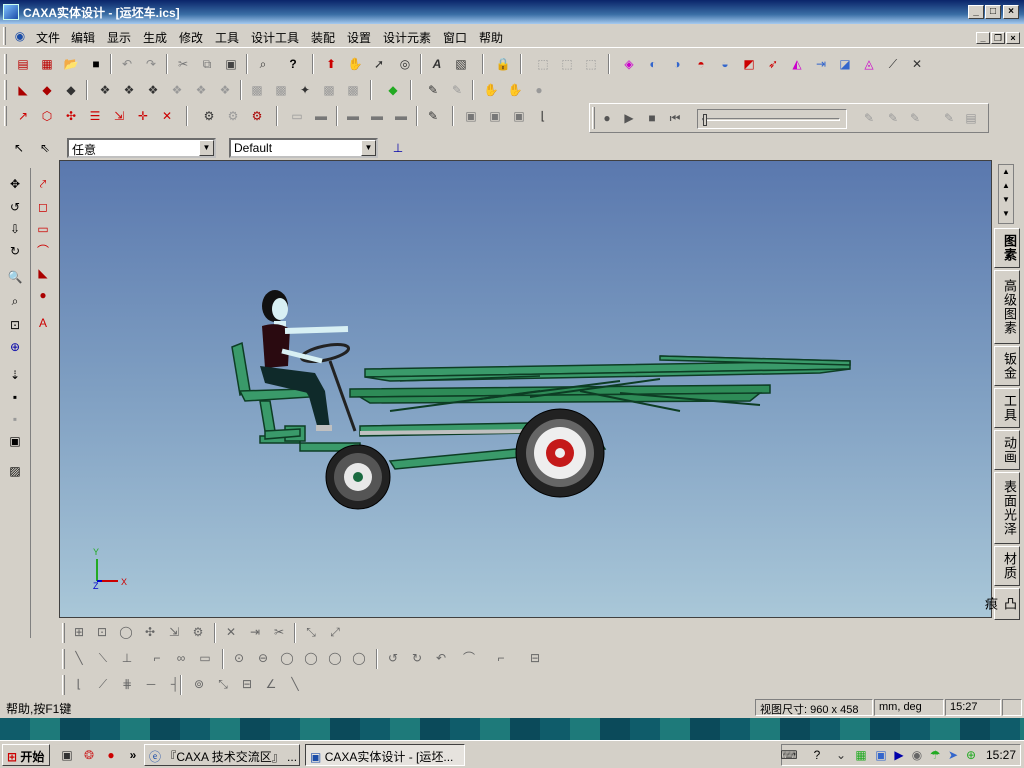 Image resolution: width=1024 pixels, height=768 pixels. Describe the element at coordinates (257, 90) in the screenshot. I see `assembly-tool-icon: ▩` at that location.